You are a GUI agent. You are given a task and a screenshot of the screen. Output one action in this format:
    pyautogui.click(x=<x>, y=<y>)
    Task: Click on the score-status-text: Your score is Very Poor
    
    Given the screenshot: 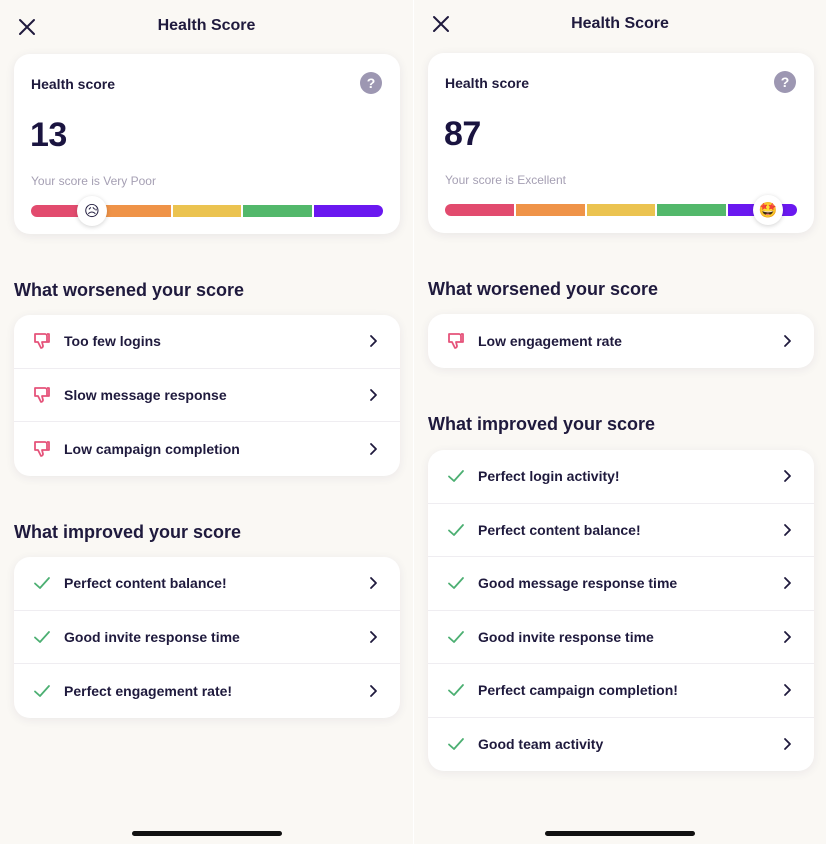 What is the action you would take?
    pyautogui.click(x=93, y=181)
    